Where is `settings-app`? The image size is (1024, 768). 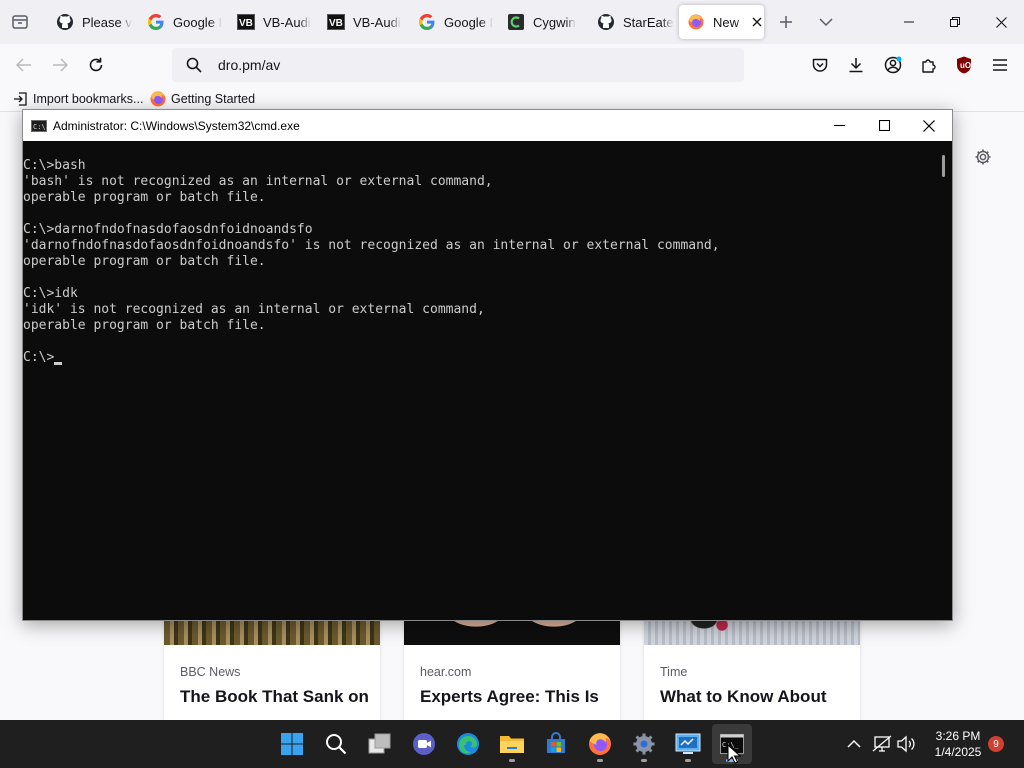 settings-app is located at coordinates (644, 744).